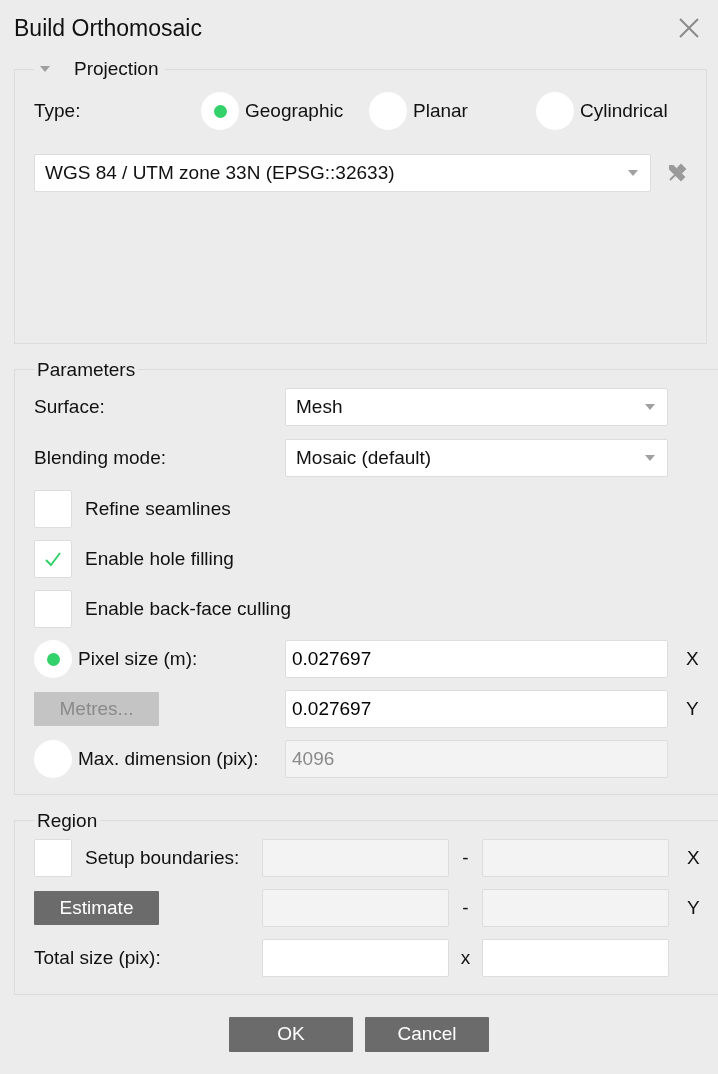 Image resolution: width=718 pixels, height=1074 pixels. I want to click on checkbox-label: Refine seamlines, so click(158, 509).